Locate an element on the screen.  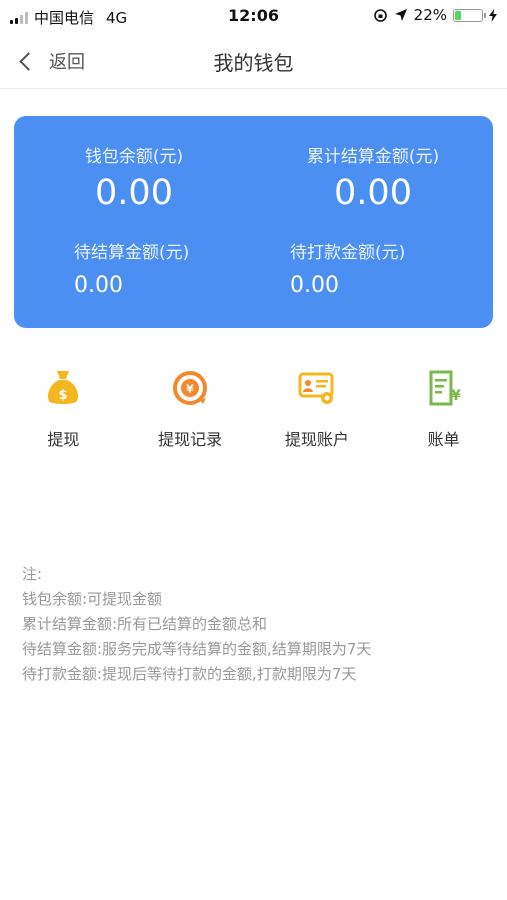
withdraw-account-button: 提现账户 is located at coordinates (317, 409).